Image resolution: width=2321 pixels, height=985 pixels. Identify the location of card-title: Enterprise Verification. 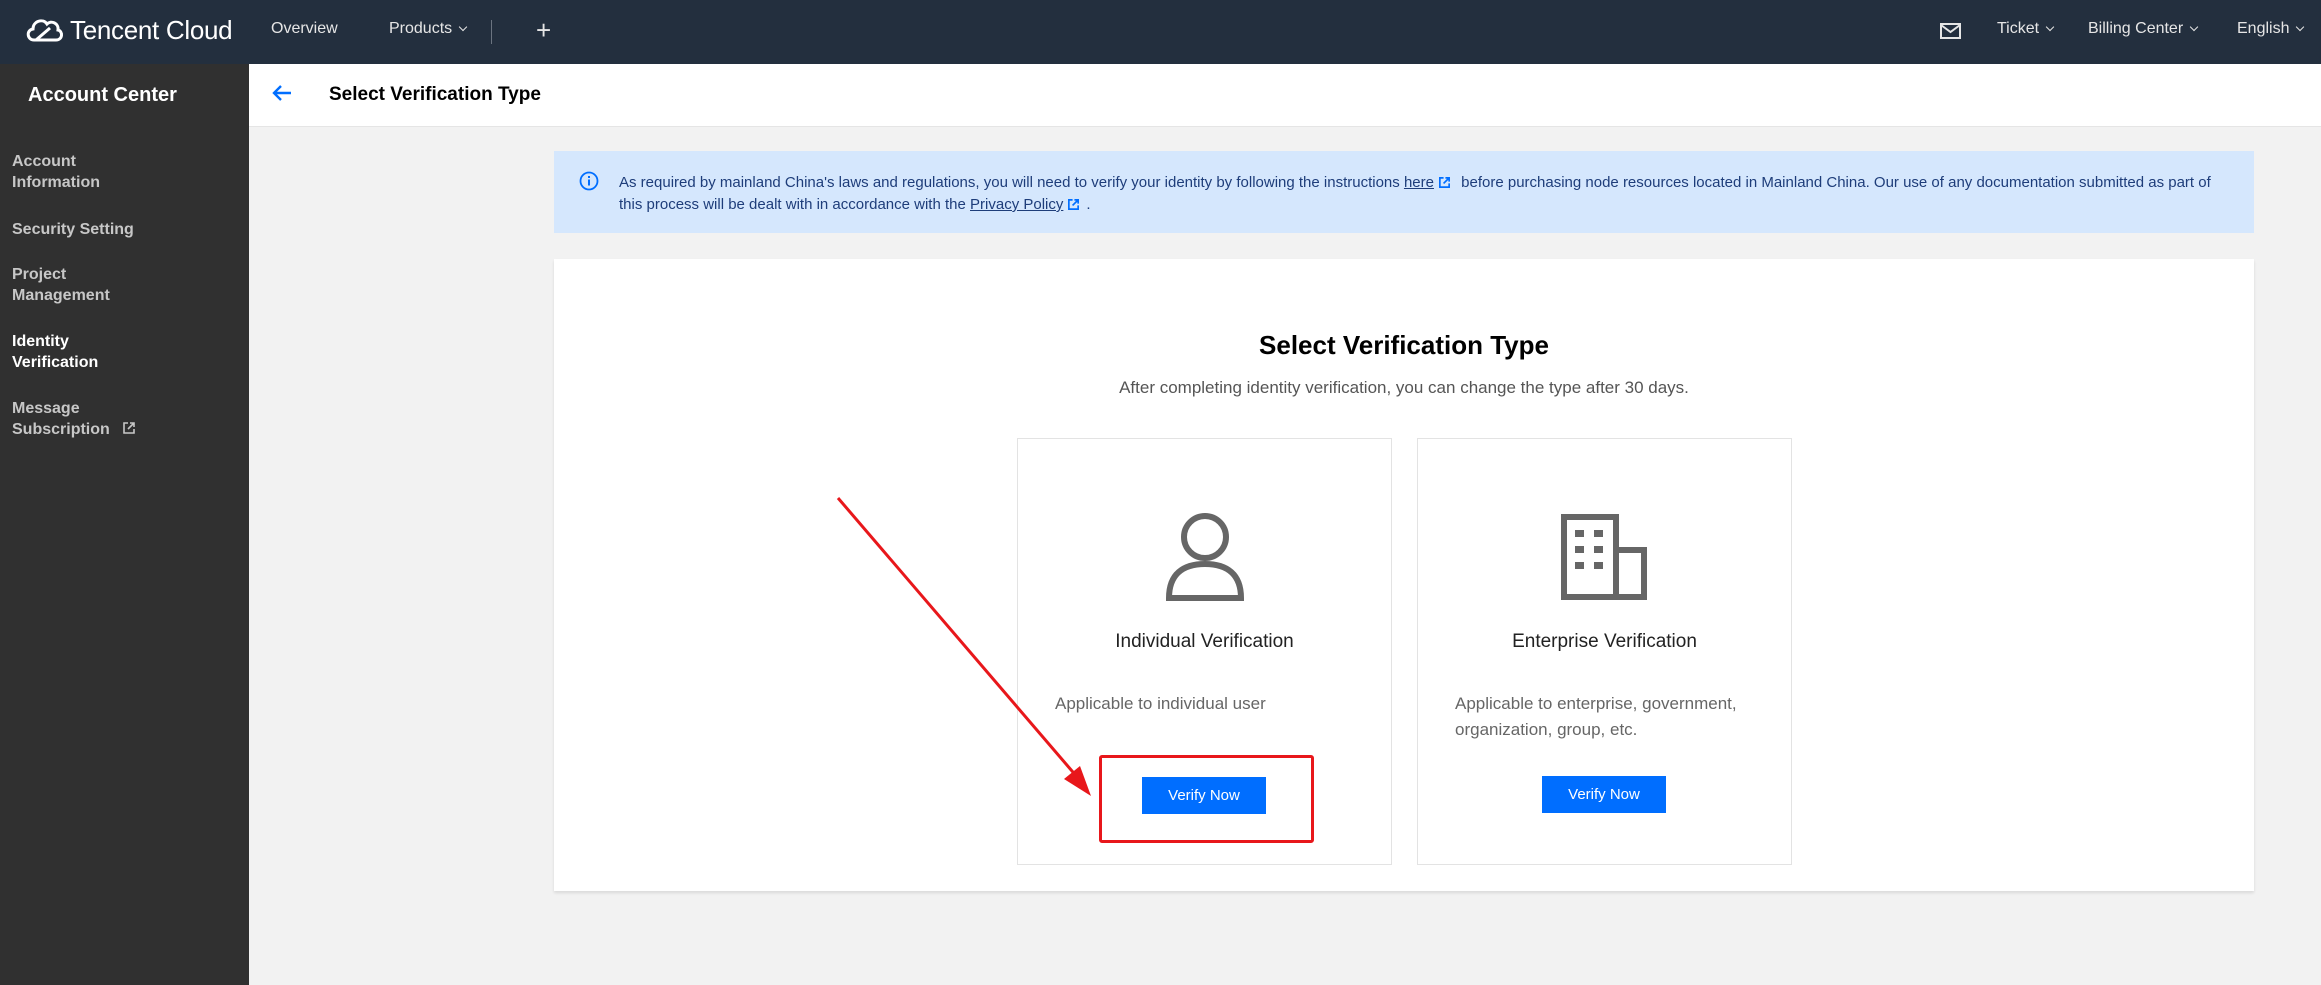
(1604, 641).